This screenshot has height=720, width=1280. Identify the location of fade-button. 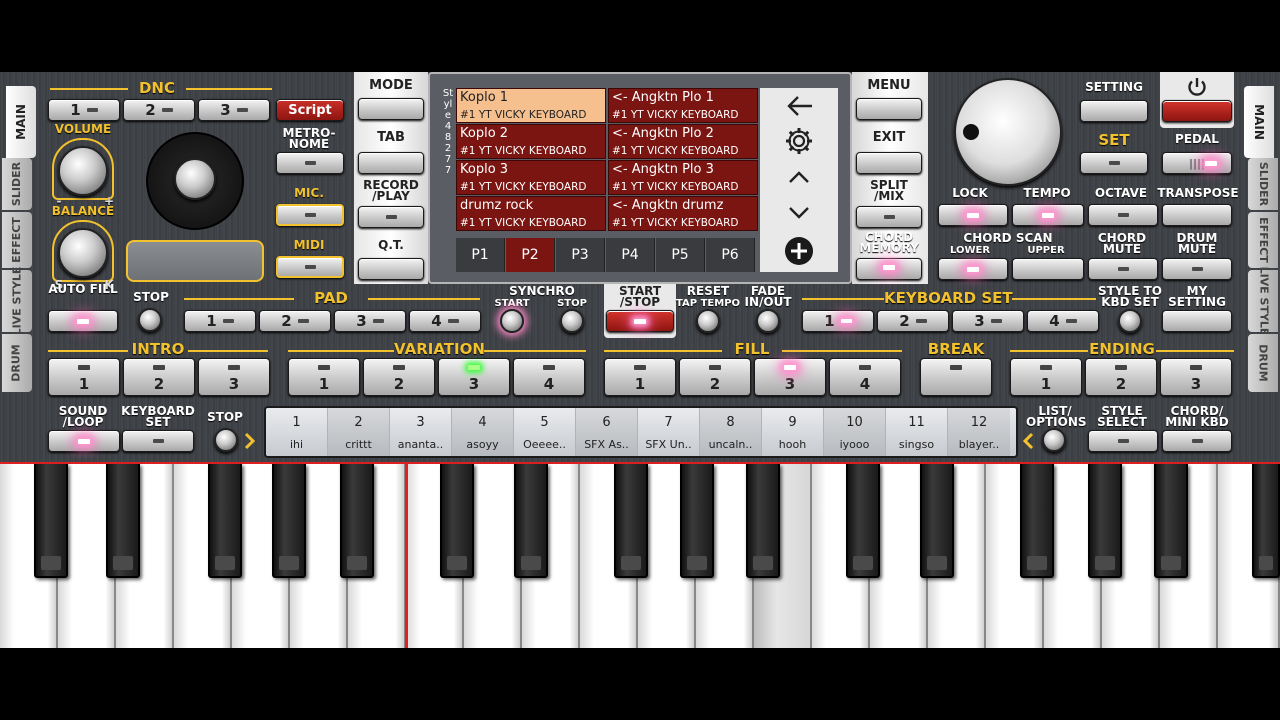
(768, 321).